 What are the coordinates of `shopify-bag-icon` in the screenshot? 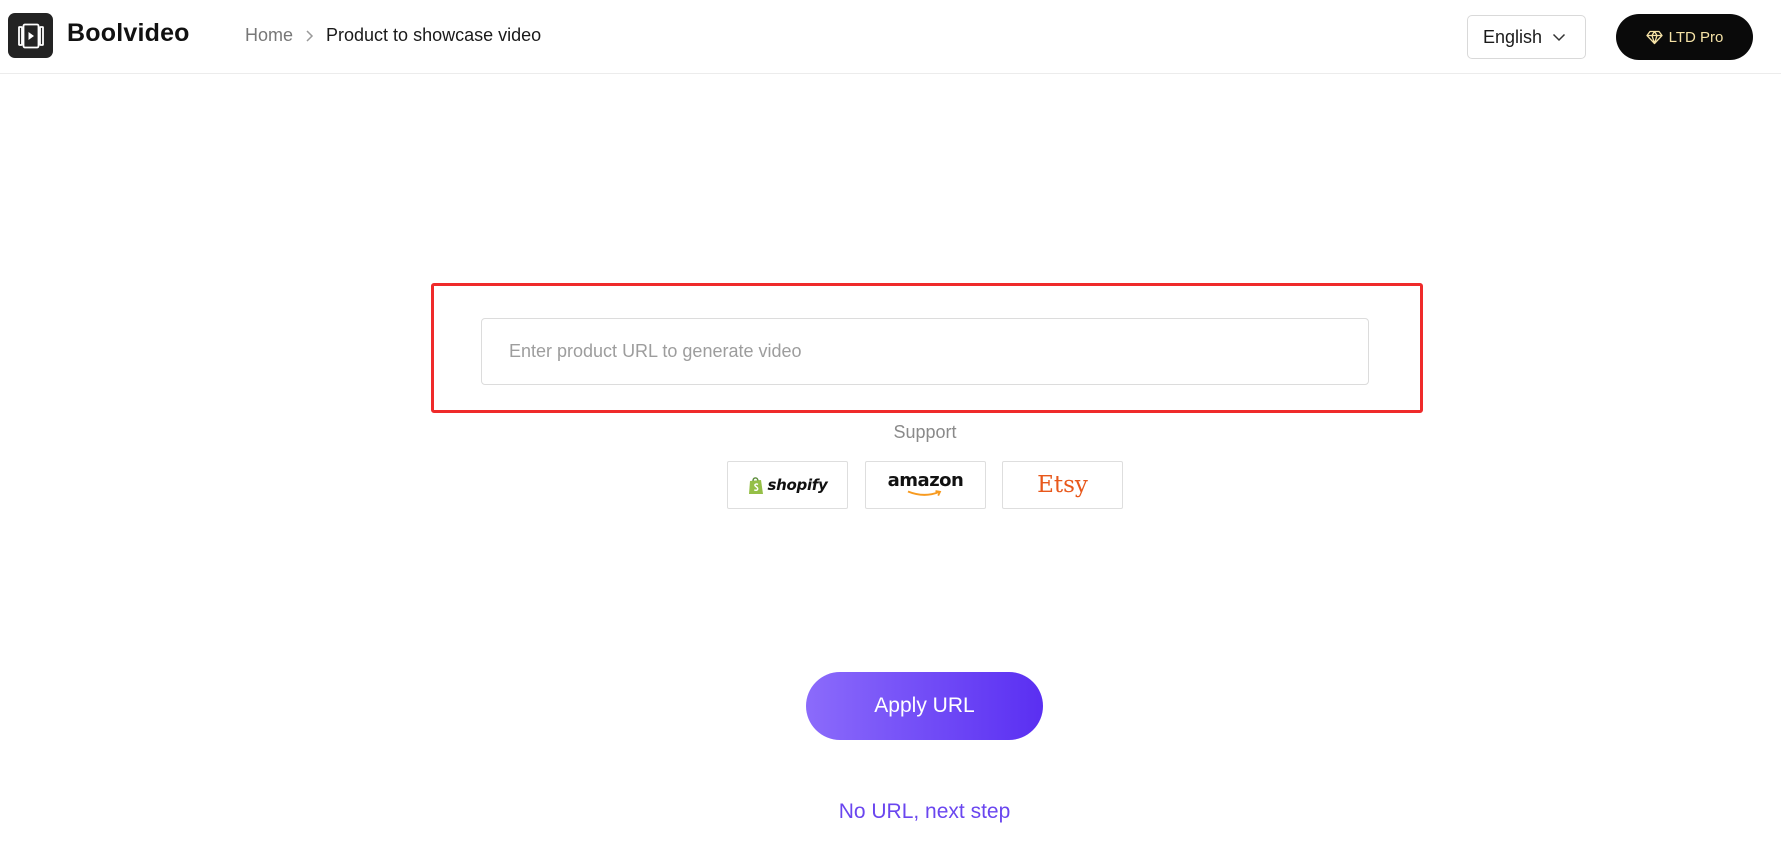 It's located at (755, 485).